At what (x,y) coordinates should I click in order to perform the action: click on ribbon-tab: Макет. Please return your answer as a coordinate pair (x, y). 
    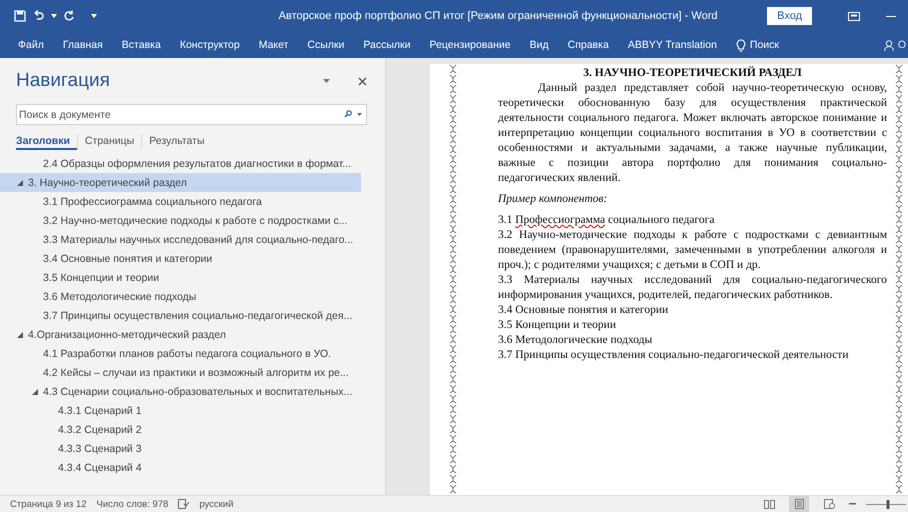
    Looking at the image, I should click on (273, 45).